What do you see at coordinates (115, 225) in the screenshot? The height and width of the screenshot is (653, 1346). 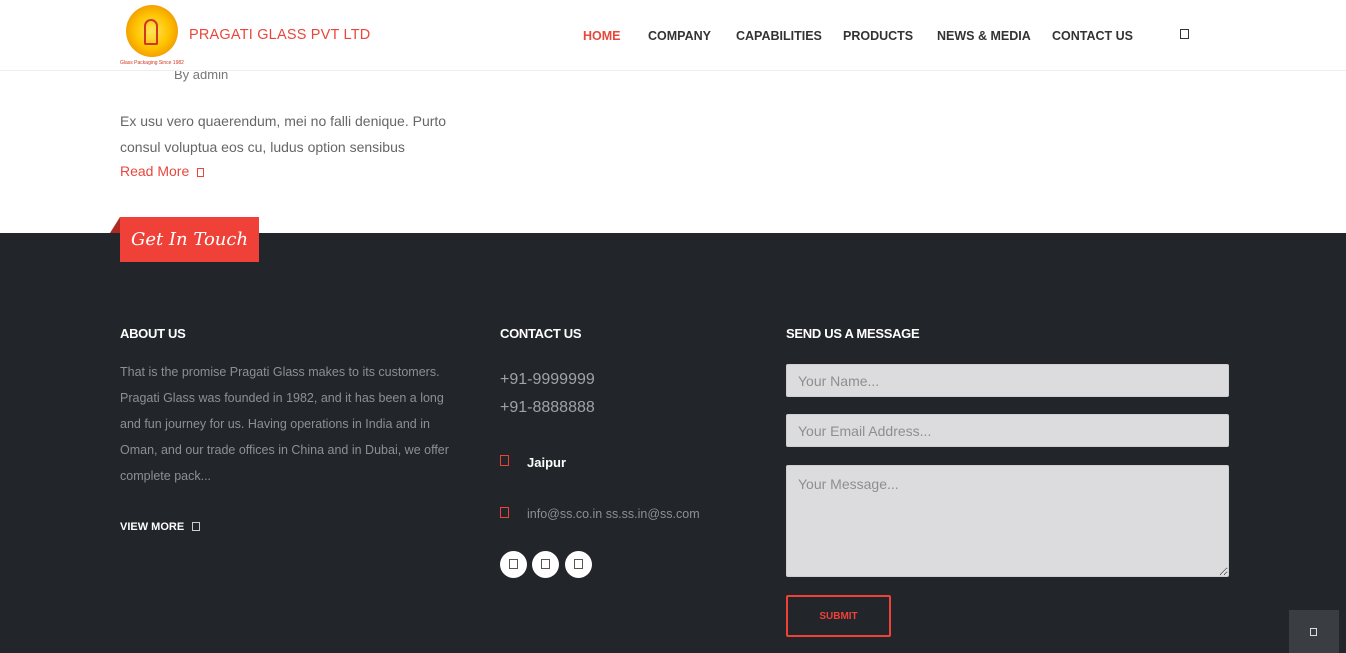 I see `ribbon-fold` at bounding box center [115, 225].